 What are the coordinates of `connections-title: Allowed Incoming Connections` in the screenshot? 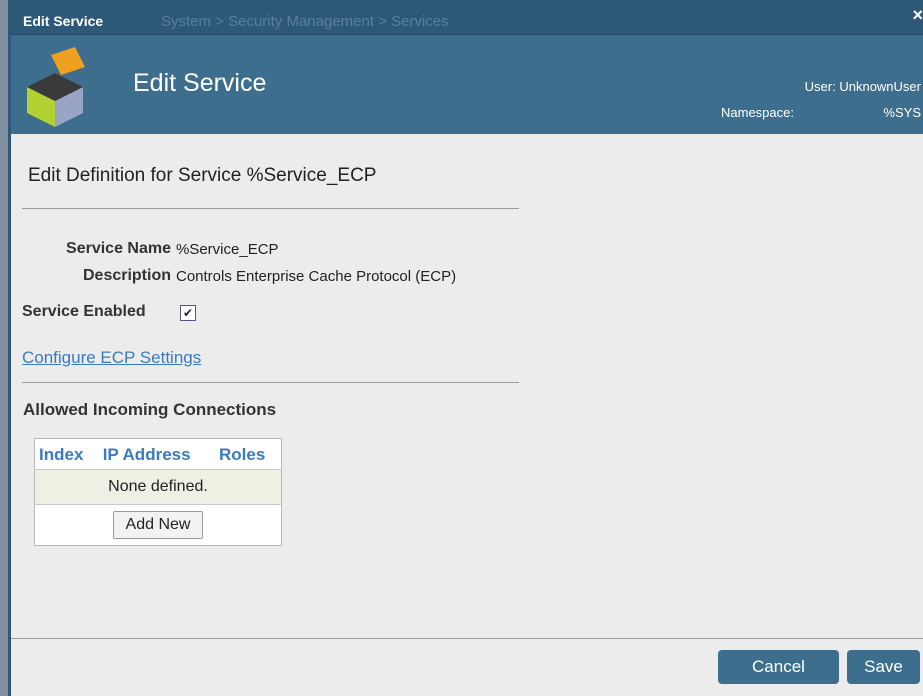 It's located at (150, 409).